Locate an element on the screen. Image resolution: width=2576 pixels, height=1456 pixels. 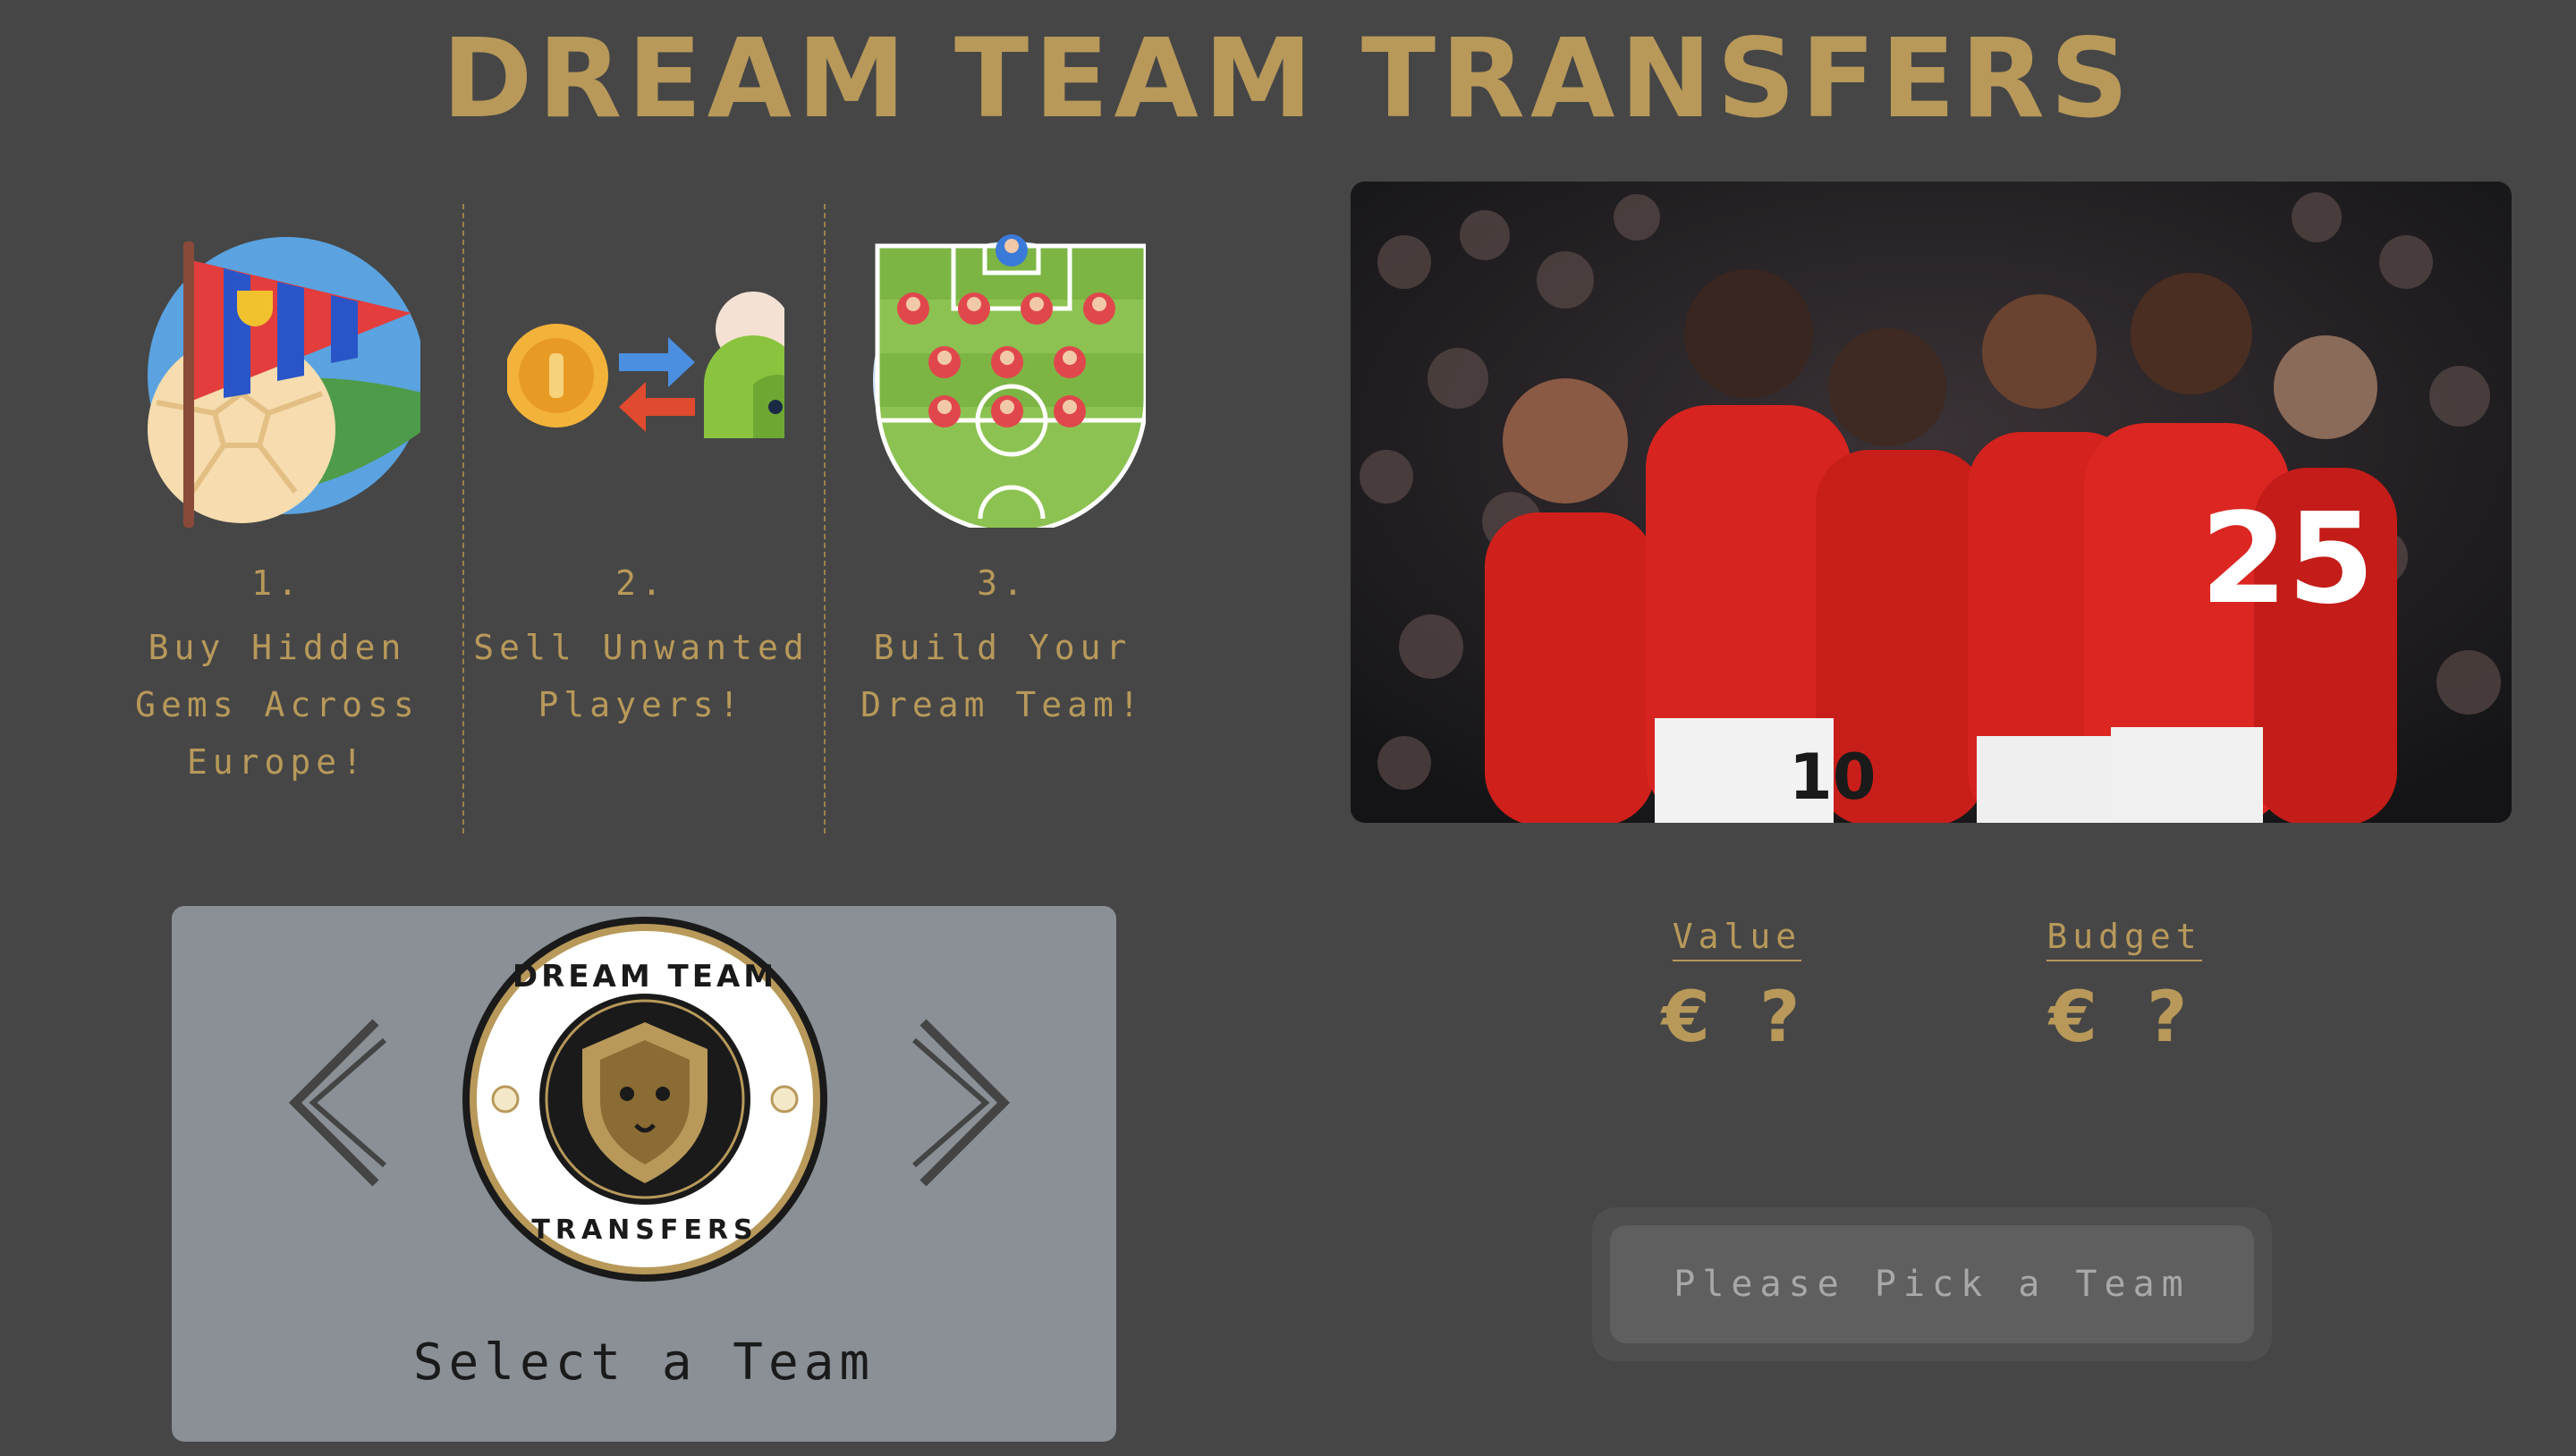
badge-text-top: DREAM TEAM is located at coordinates (645, 977).